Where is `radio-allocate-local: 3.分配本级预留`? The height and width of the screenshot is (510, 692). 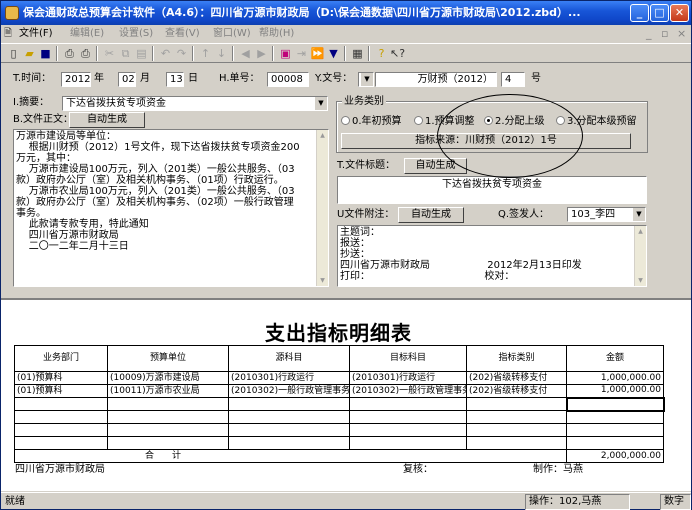
radio-allocate-local: 3.分配本级预留 is located at coordinates (596, 121).